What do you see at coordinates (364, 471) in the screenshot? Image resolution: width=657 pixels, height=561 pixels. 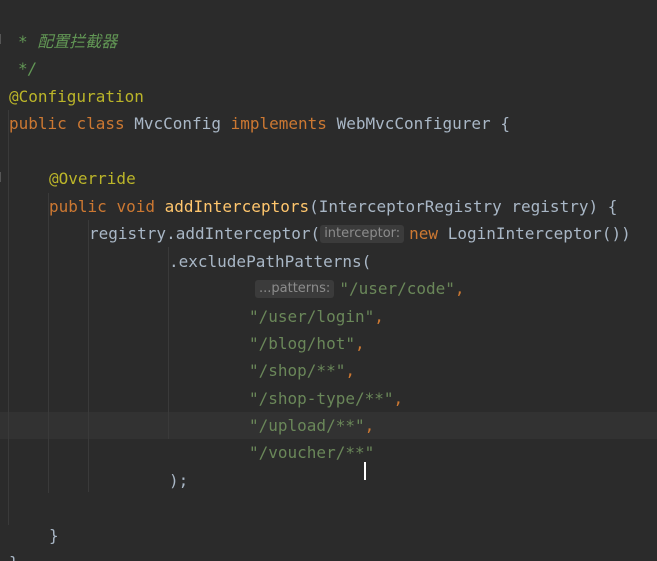 I see `text-caret` at bounding box center [364, 471].